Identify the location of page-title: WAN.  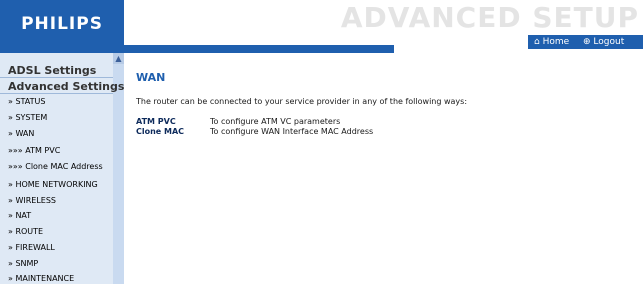
(151, 77).